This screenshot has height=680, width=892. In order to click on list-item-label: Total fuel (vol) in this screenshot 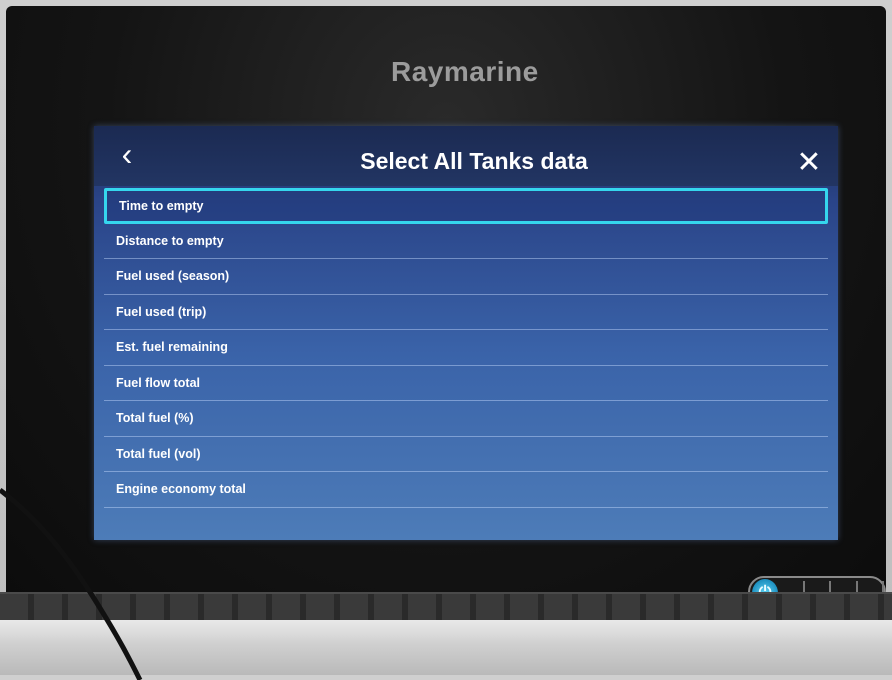, I will do `click(158, 453)`.